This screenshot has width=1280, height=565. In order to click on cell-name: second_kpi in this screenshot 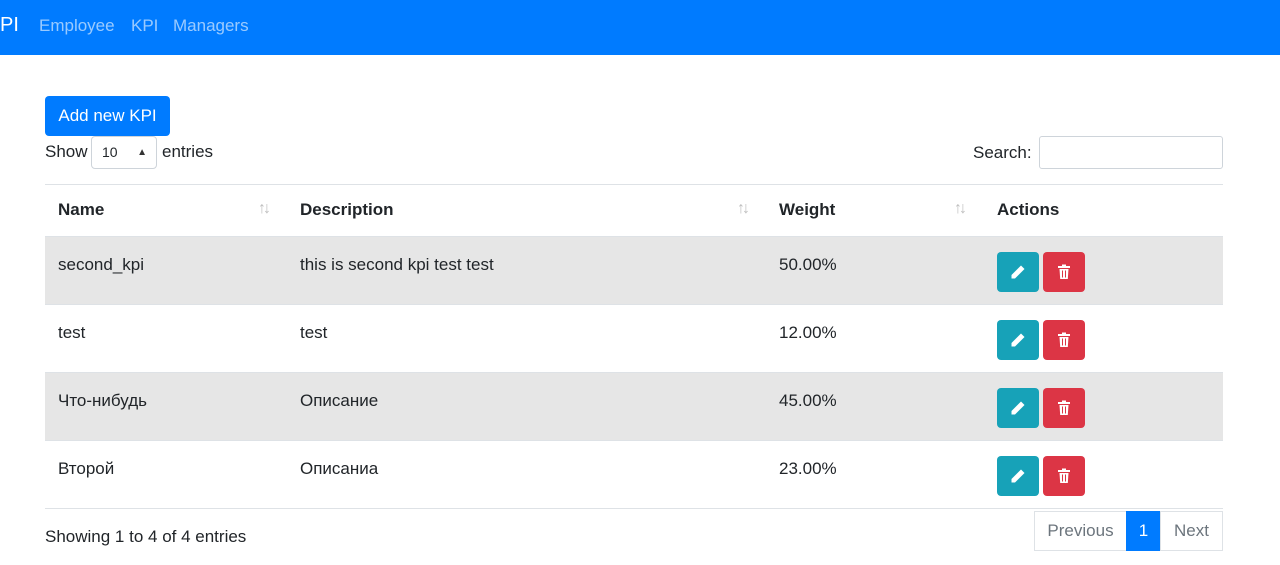, I will do `click(101, 264)`.